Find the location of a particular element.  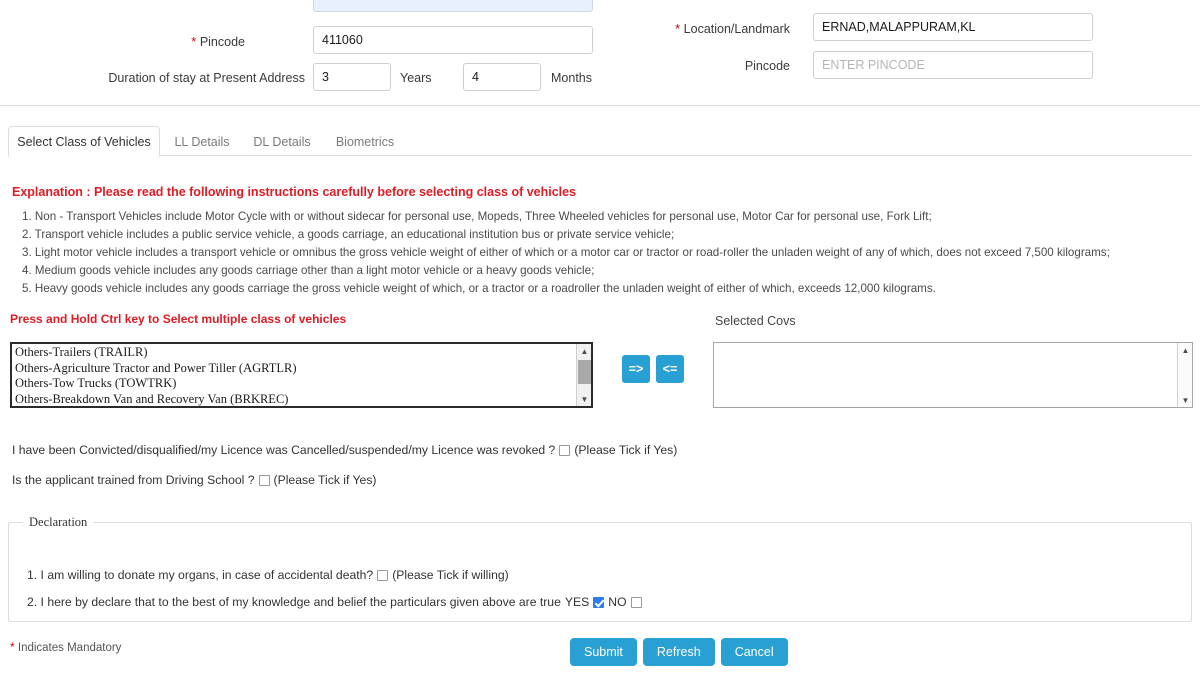

list-item: Others-Trailers (TRAILR) is located at coordinates (301, 353).